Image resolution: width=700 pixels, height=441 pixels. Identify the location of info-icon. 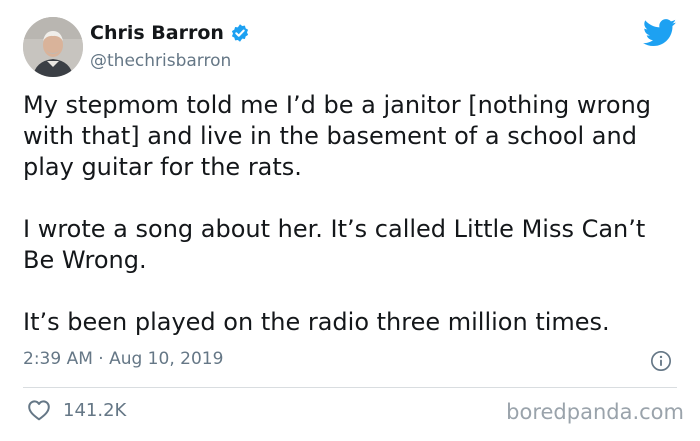
(661, 361).